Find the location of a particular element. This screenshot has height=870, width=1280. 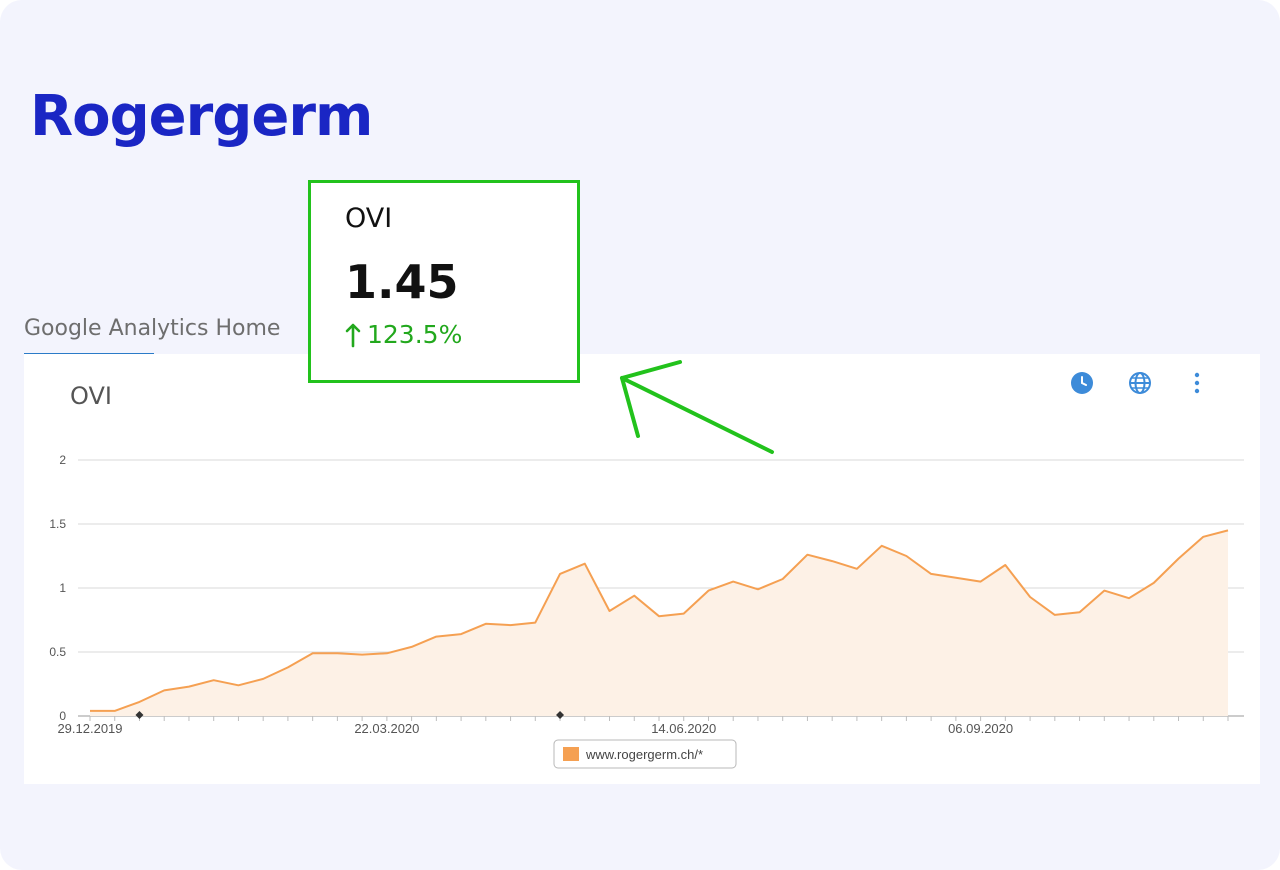

y-tick-label: 1 is located at coordinates (62, 588).